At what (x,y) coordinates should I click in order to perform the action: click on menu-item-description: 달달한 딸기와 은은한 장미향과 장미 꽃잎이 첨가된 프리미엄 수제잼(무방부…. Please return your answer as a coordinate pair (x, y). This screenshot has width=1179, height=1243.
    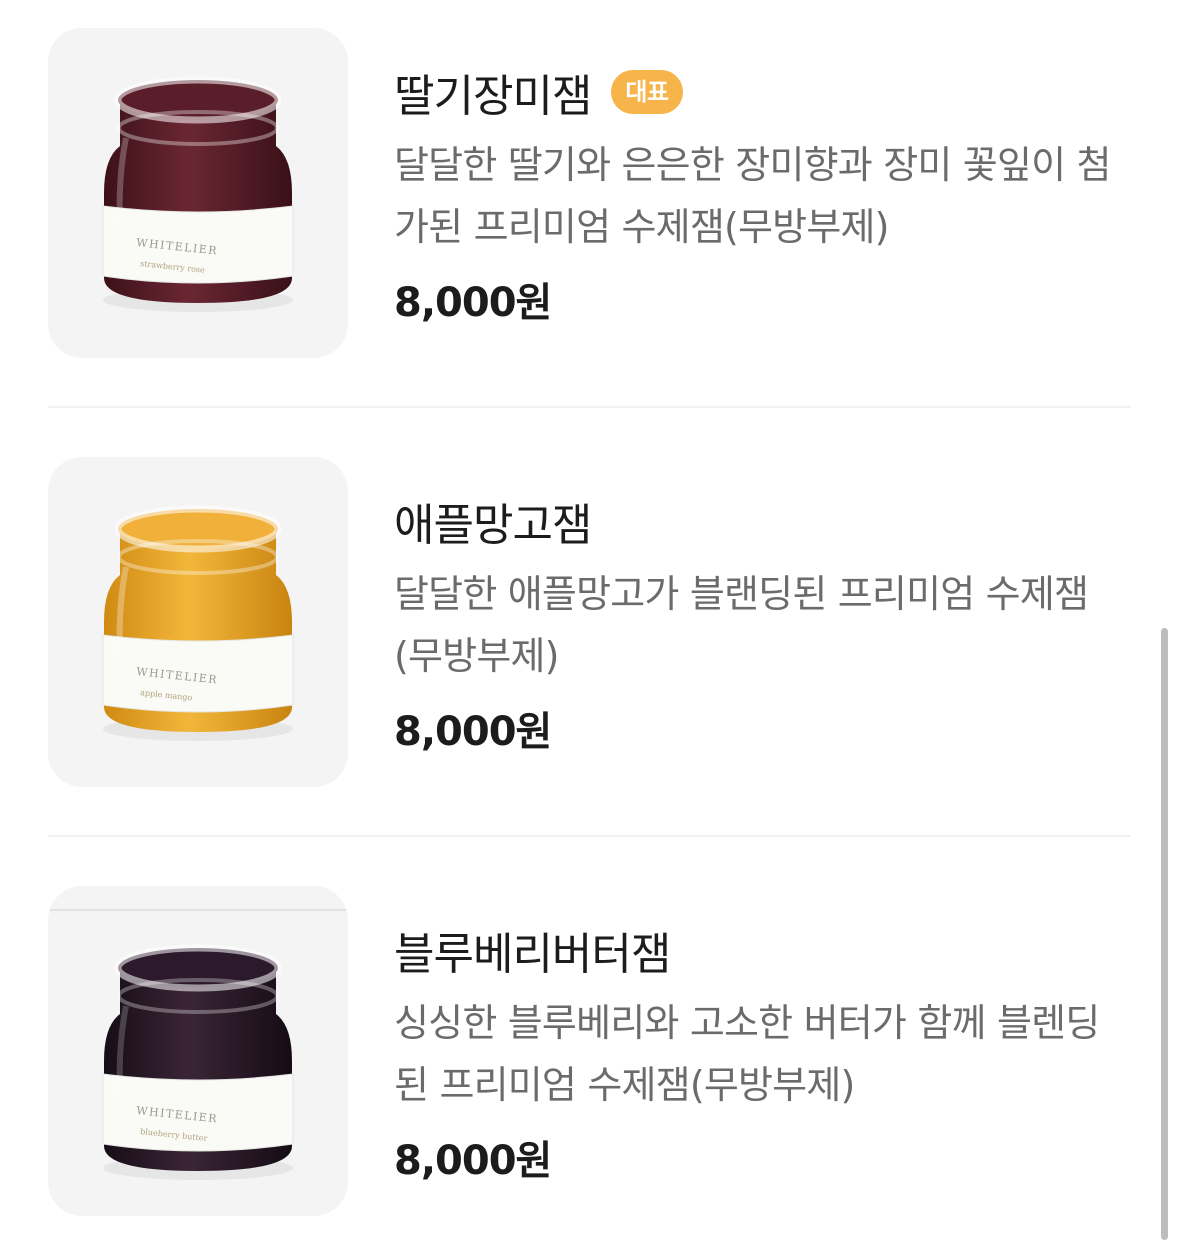
    Looking at the image, I should click on (753, 196).